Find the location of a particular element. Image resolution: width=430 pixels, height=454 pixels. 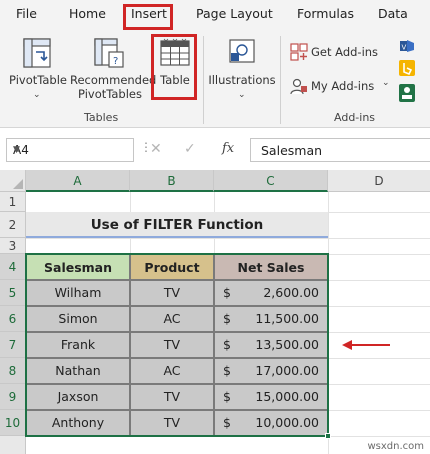

my-addins-label: My Add-ins is located at coordinates (343, 86).